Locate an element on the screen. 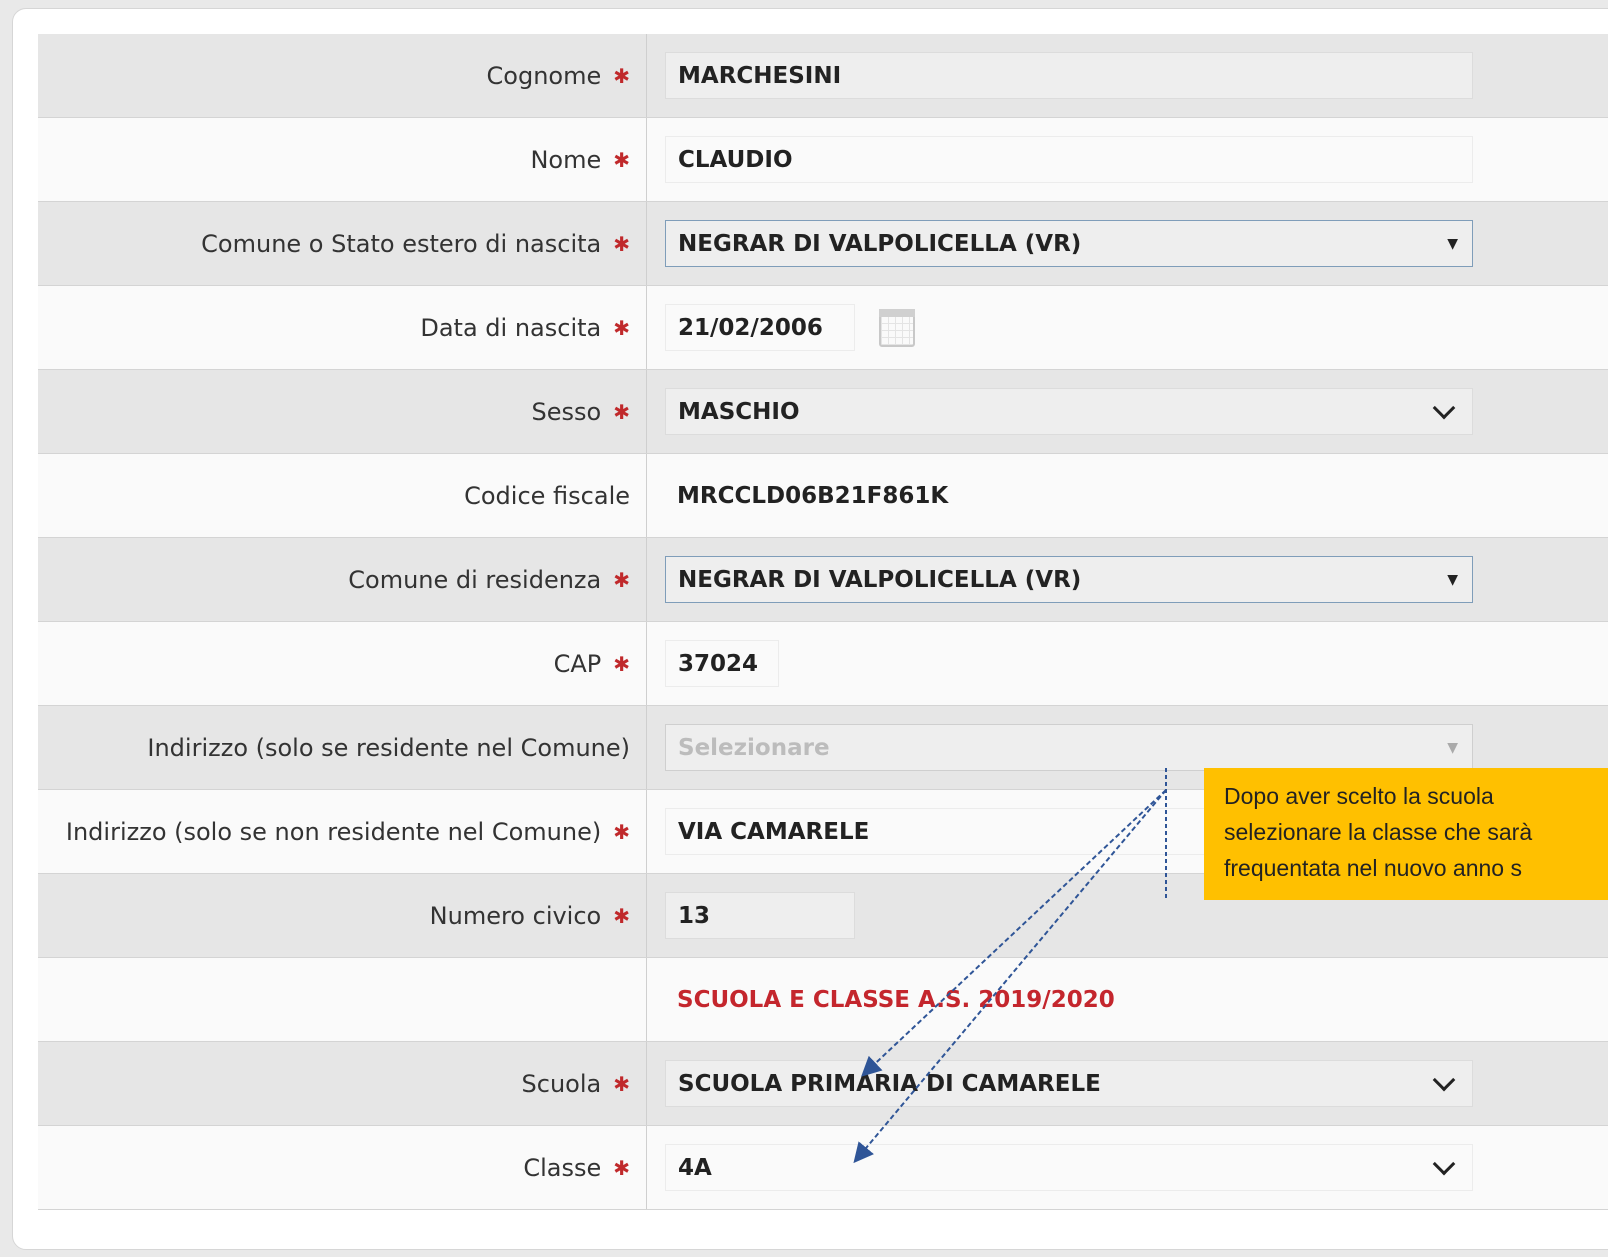 This screenshot has height=1257, width=1608. arrow-to-classe is located at coordinates (1010, 976).